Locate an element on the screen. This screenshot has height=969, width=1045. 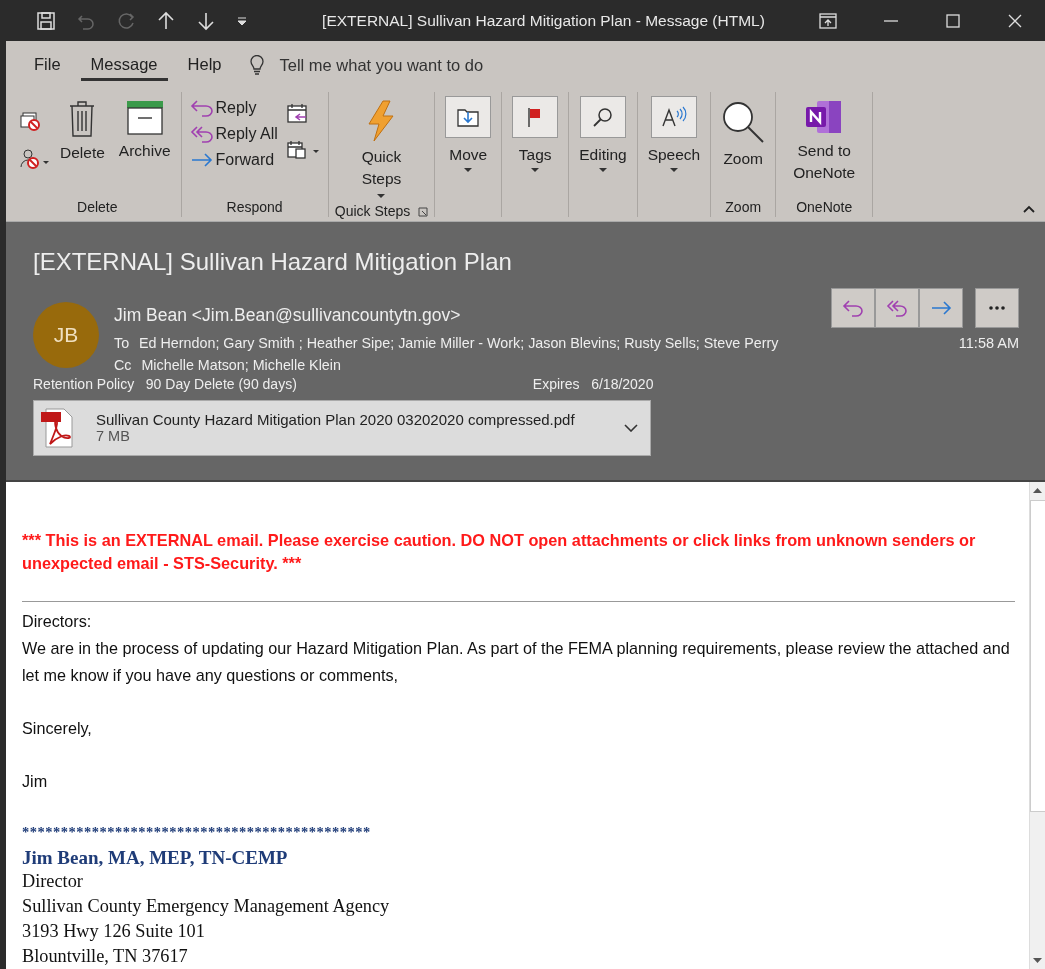
collapse-ribbon-icon is located at coordinates (1029, 208).